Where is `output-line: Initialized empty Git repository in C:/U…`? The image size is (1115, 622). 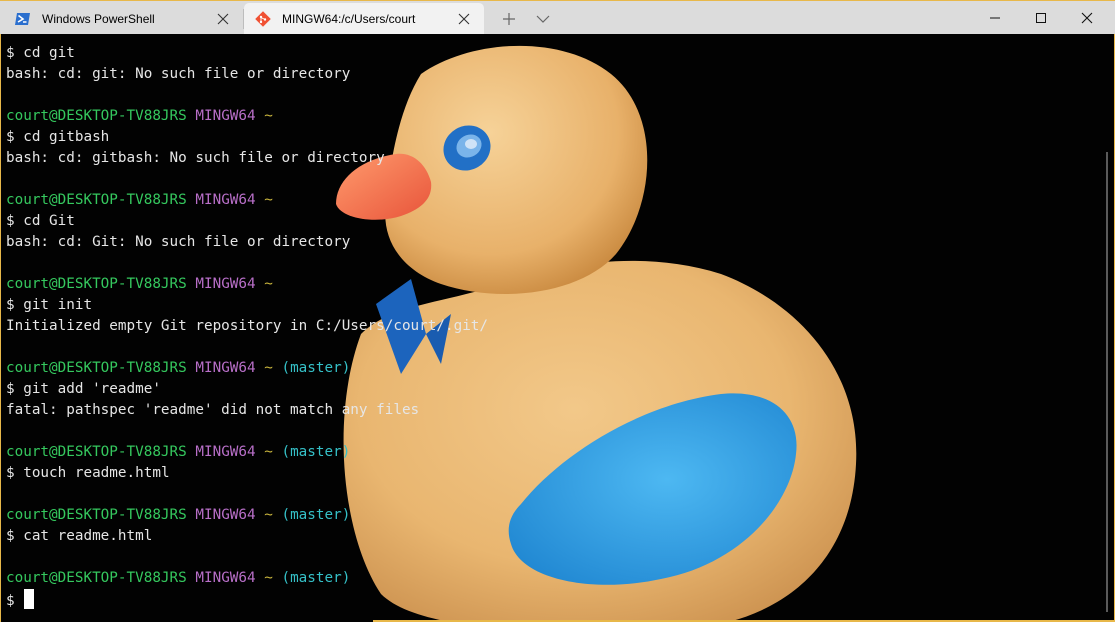
output-line: Initialized empty Git repository in C:/U… is located at coordinates (546, 326).